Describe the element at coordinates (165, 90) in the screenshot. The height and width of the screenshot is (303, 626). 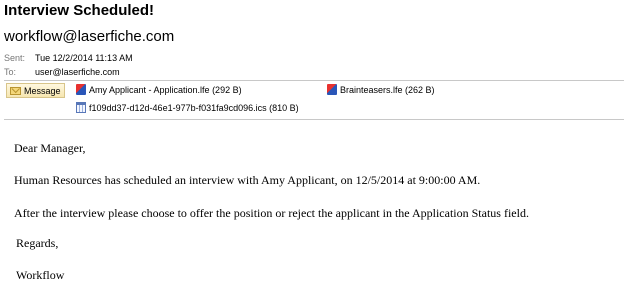
I see `attachment-label: Amy Applicant - Application.lfe (292 B)` at that location.